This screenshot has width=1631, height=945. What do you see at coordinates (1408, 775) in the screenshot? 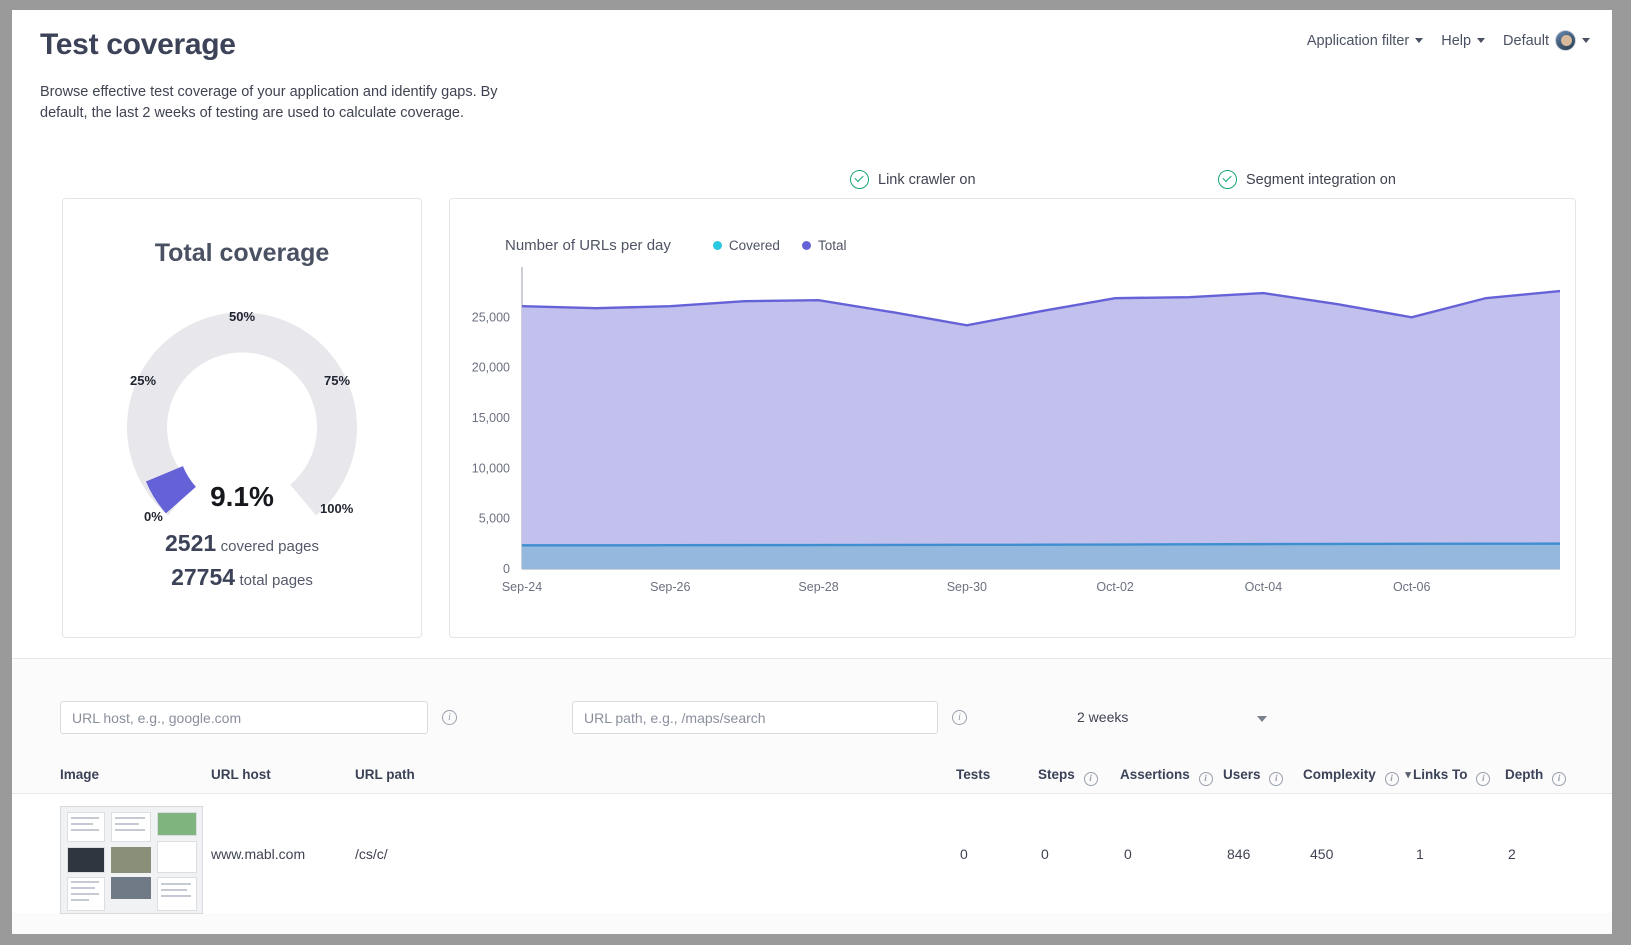
I see `sort-descending-icon: ▾` at bounding box center [1408, 775].